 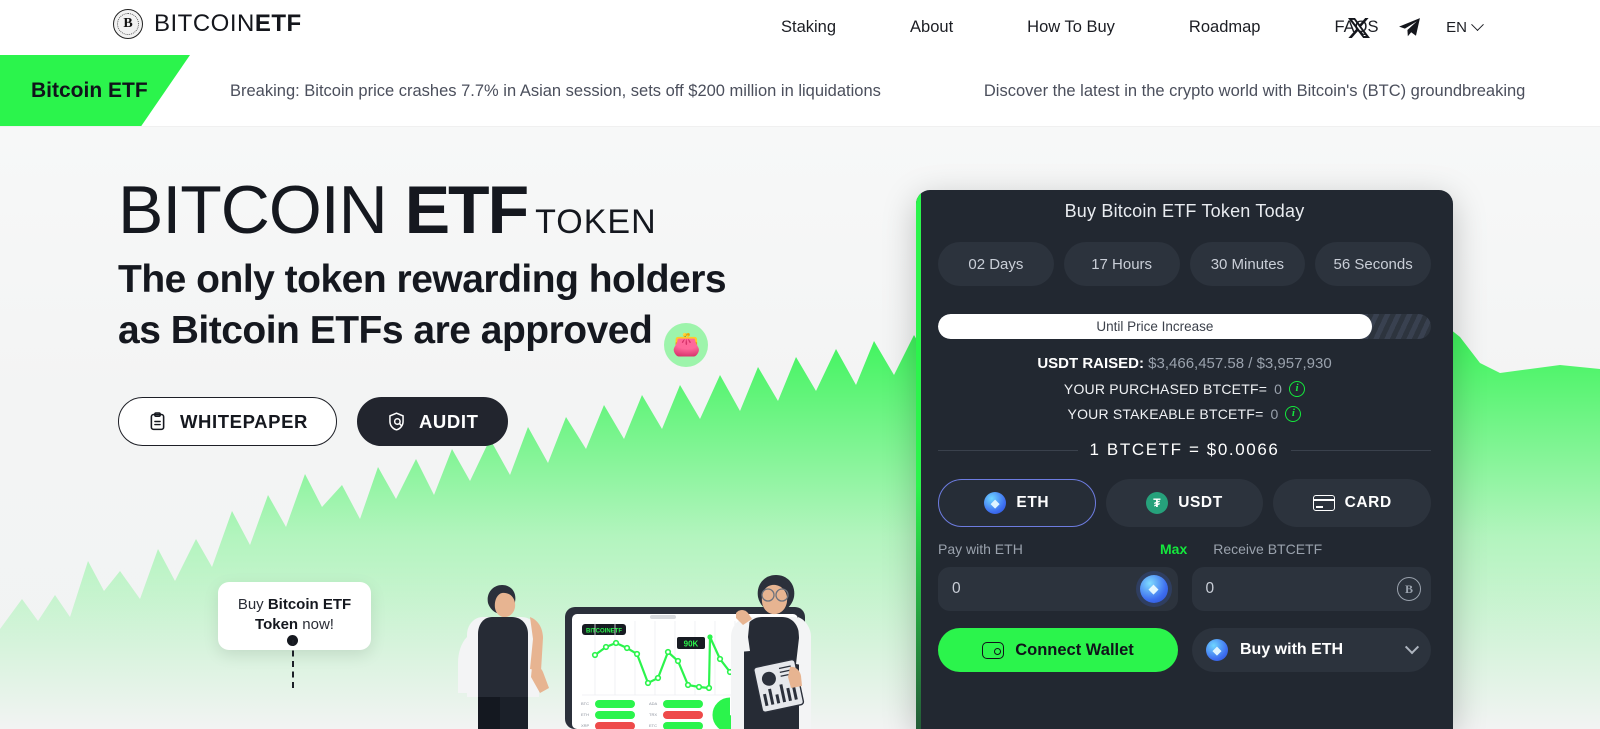 What do you see at coordinates (1184, 259) in the screenshot?
I see `countdown-timer: 02 Days 17 Hours 30 Minutes 56 Seconds` at bounding box center [1184, 259].